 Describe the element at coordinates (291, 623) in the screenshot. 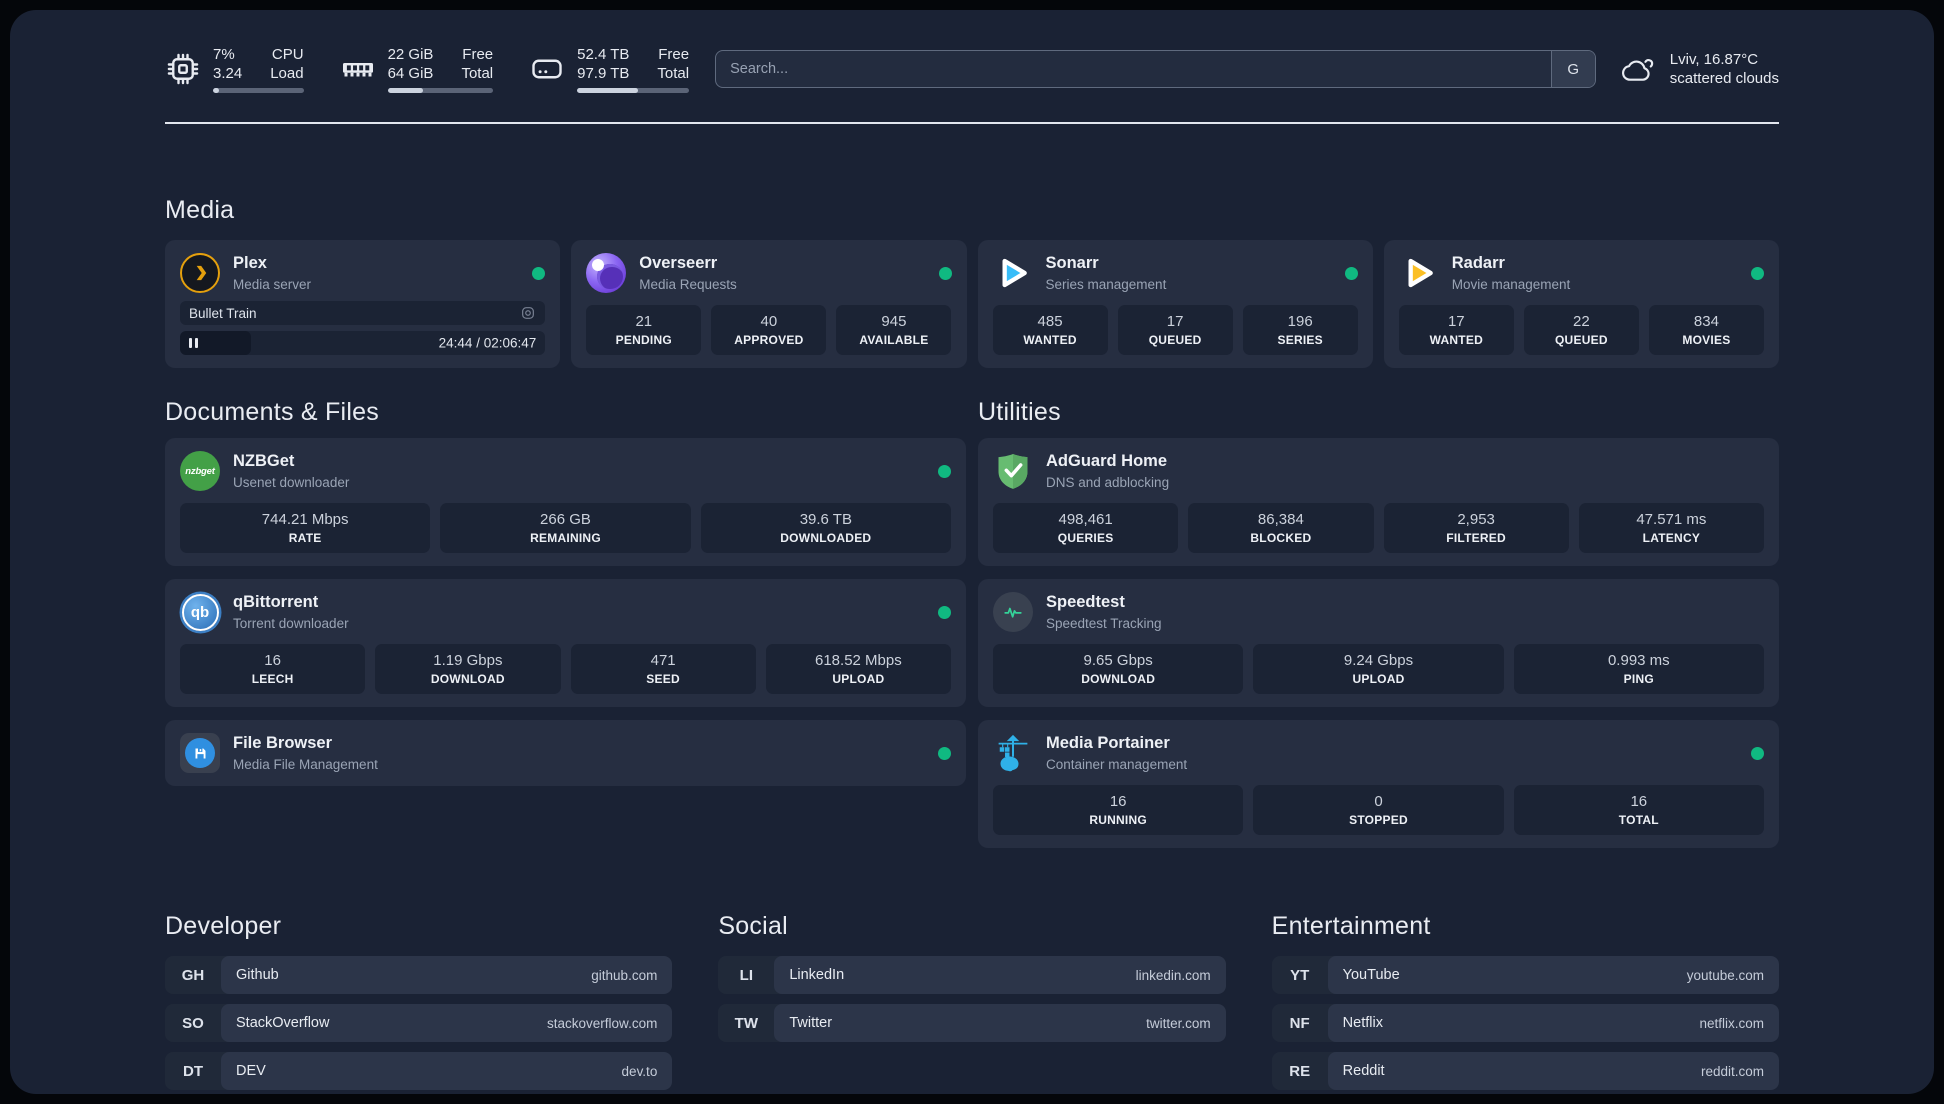

I see `service-subtitle: Torrent downloader` at that location.